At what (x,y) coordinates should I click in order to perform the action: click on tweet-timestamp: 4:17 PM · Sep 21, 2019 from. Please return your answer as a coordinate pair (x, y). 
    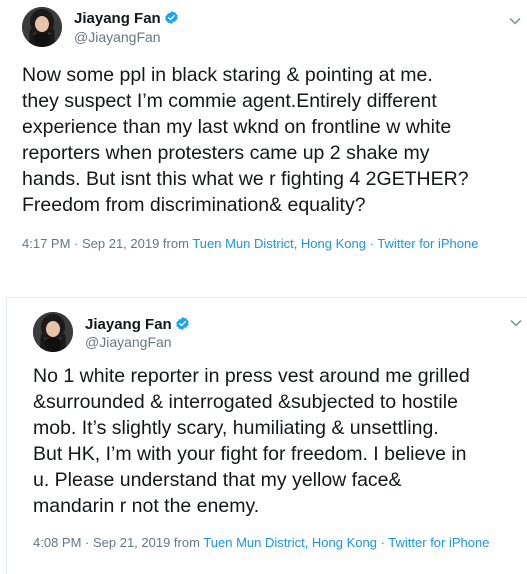
    Looking at the image, I should click on (107, 243).